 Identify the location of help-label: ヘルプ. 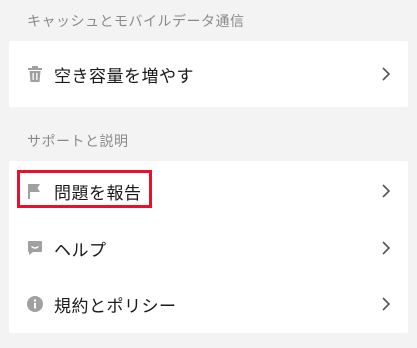
(80, 250).